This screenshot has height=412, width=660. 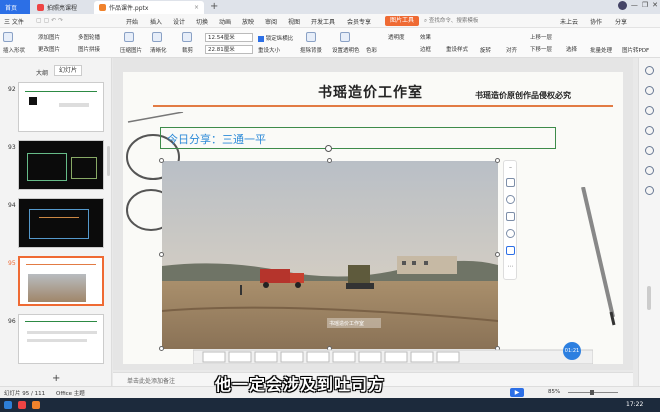 I want to click on slide-count: 幻灯片 95 / 111, so click(x=25, y=394).